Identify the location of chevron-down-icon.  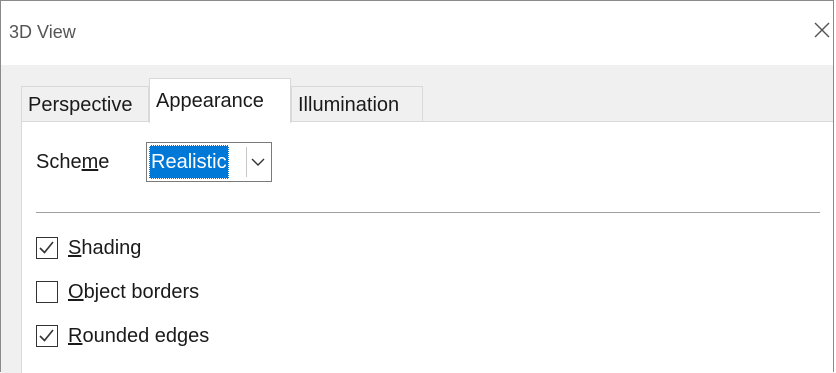
(257, 162).